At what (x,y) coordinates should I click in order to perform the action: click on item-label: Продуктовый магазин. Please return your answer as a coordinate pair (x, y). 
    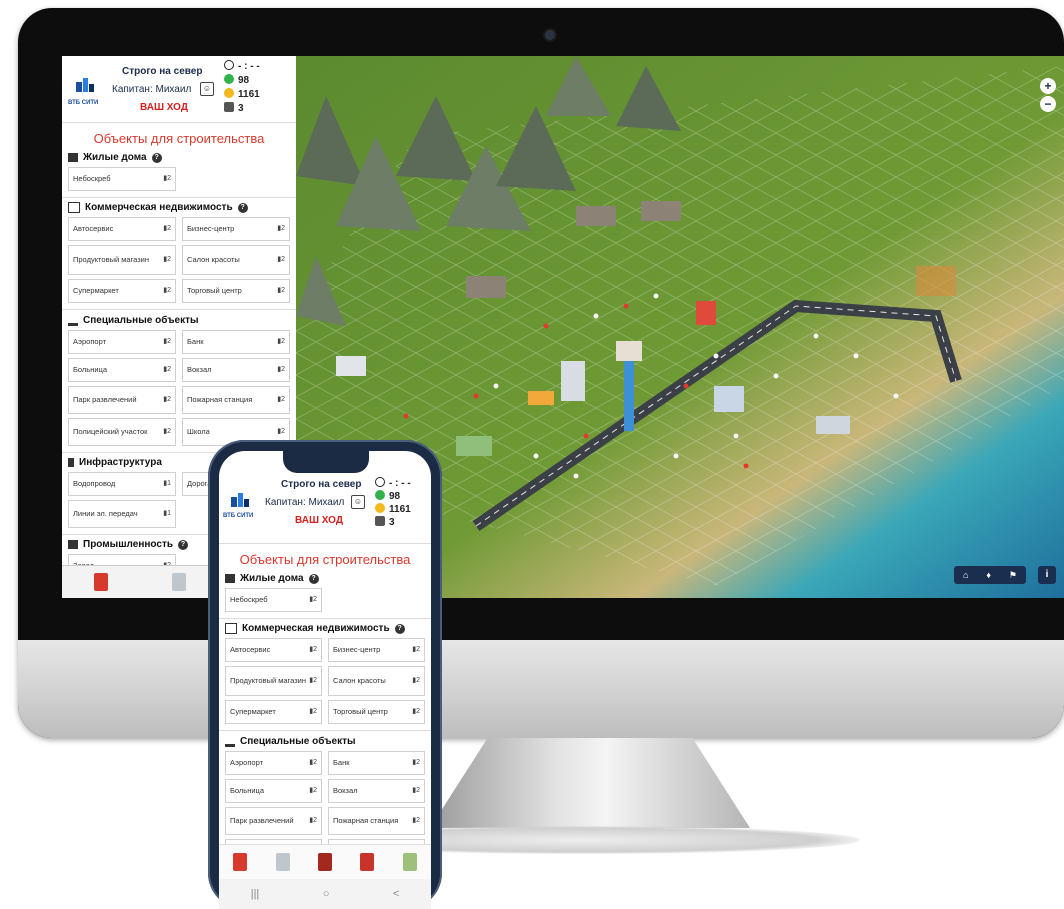
    Looking at the image, I should click on (111, 259).